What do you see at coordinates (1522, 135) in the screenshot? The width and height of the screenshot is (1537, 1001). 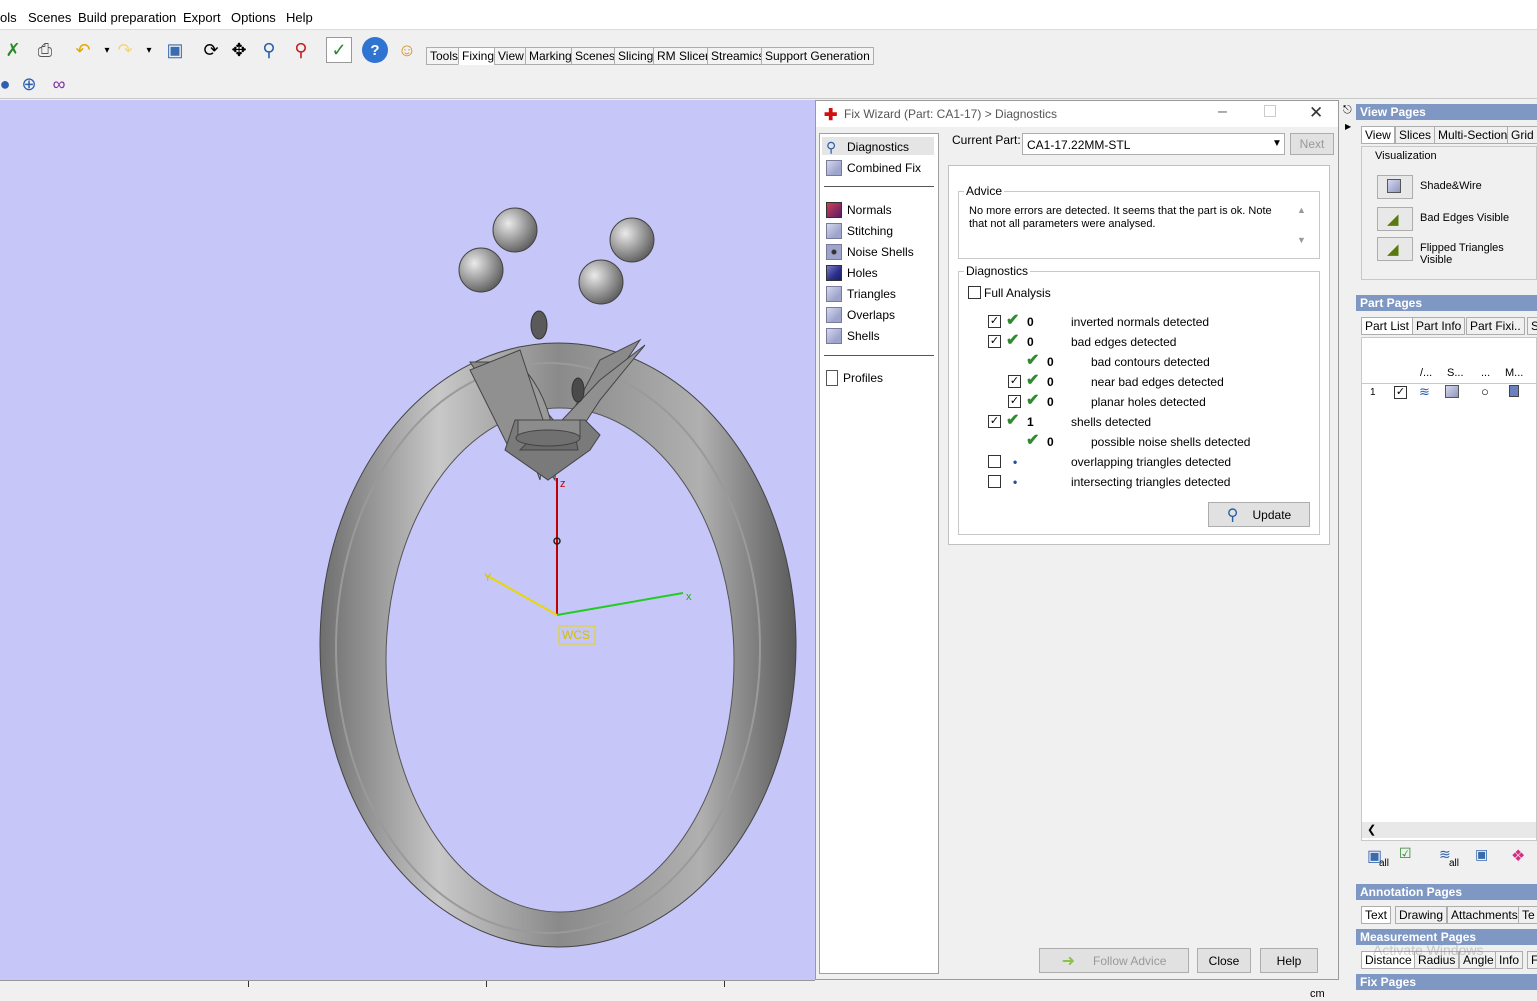 I see `tab-grid: Grid` at bounding box center [1522, 135].